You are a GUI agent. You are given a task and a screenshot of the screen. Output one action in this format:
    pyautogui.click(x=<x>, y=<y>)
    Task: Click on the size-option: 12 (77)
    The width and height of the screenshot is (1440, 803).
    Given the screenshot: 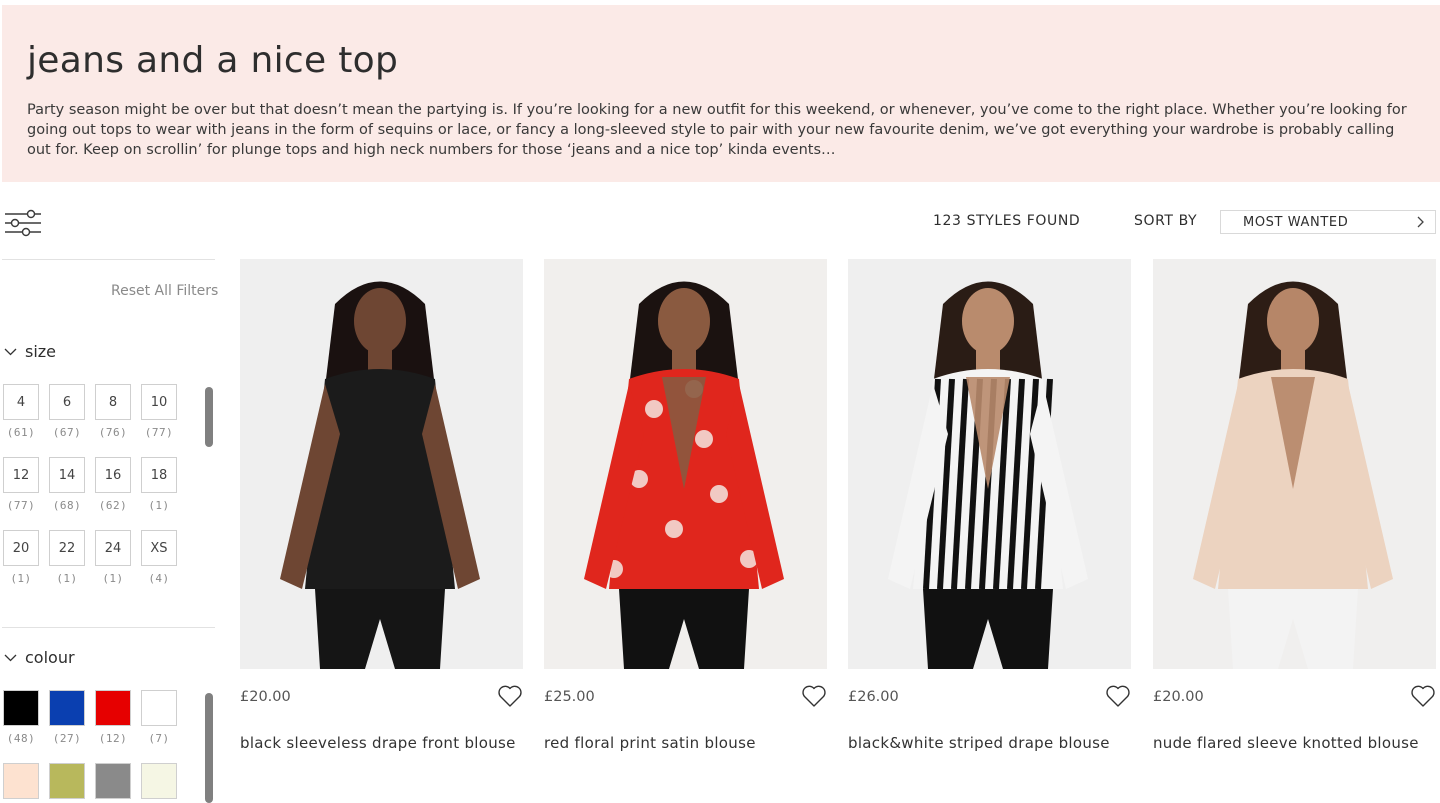 What is the action you would take?
    pyautogui.click(x=21, y=484)
    